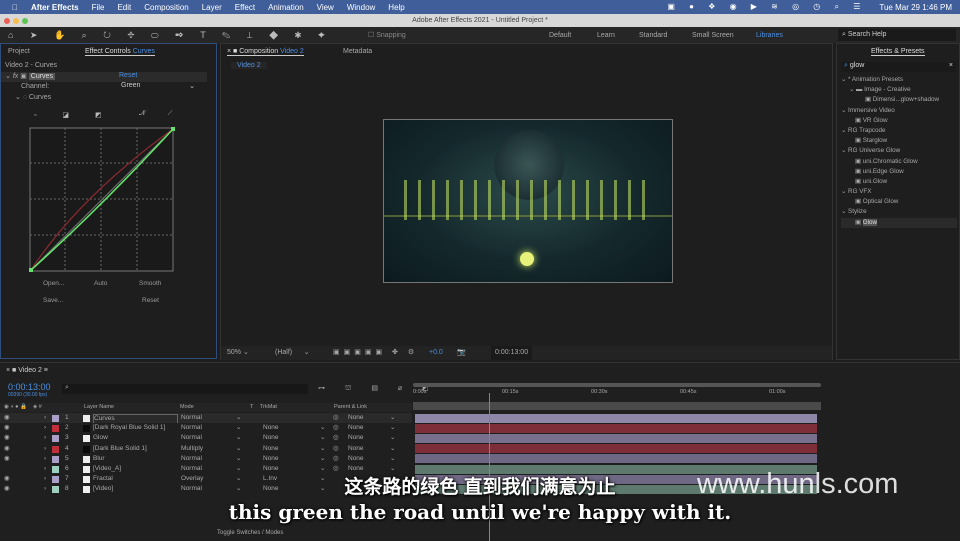 This screenshot has height=541, width=960. What do you see at coordinates (375, 353) in the screenshot?
I see `viewer-option-icons: ▣▣▣▣▣ ✤ ⚙` at bounding box center [375, 353].